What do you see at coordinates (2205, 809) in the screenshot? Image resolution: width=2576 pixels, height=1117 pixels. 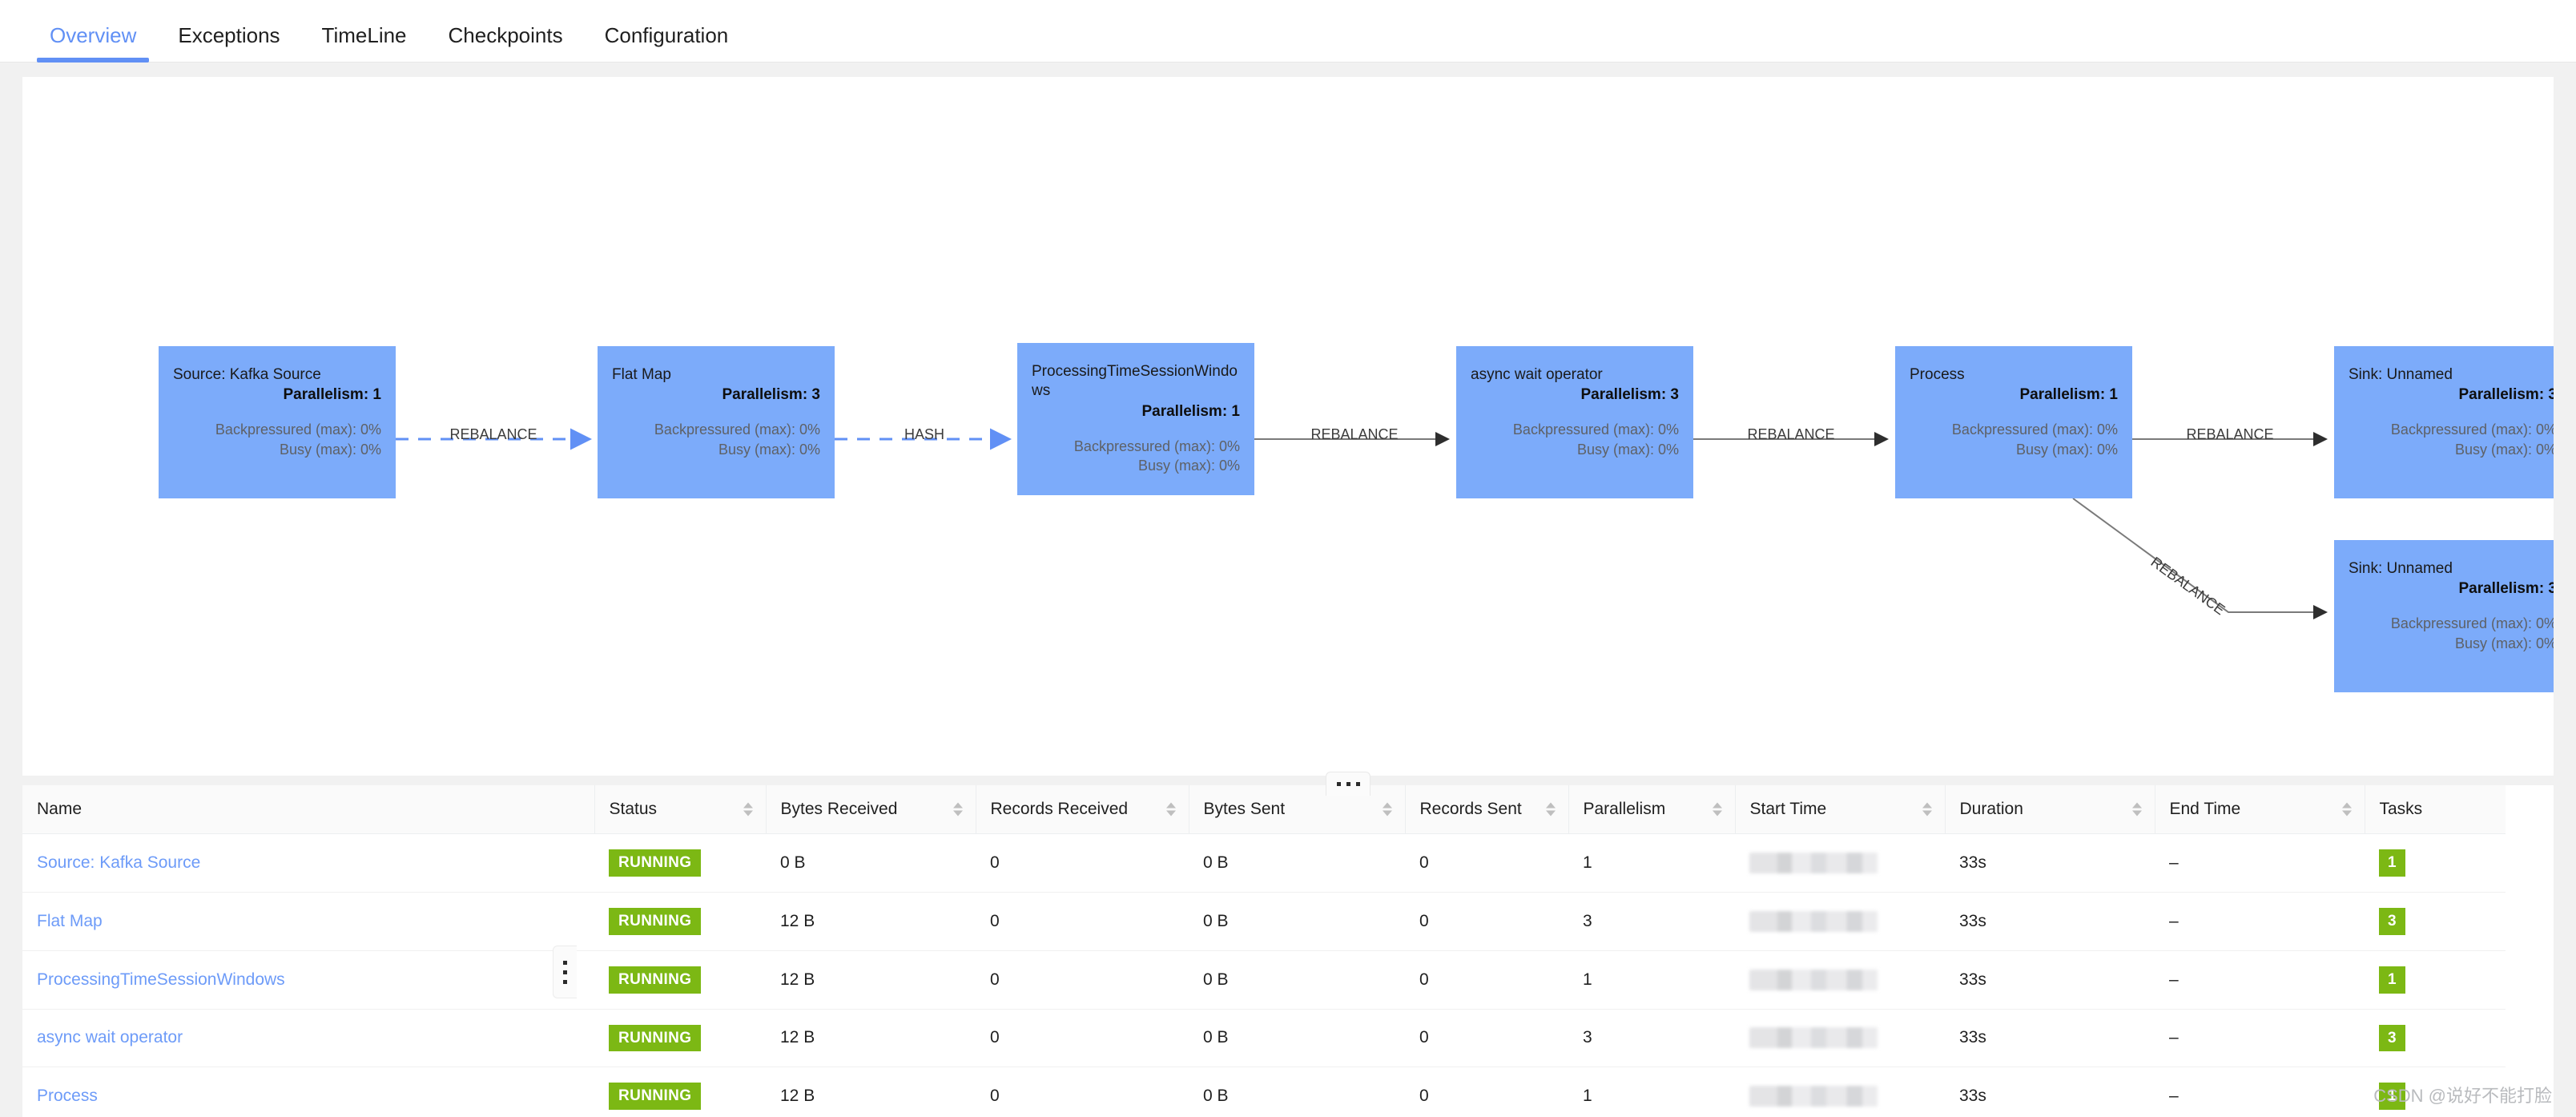 I see `column-header-label: End Time` at bounding box center [2205, 809].